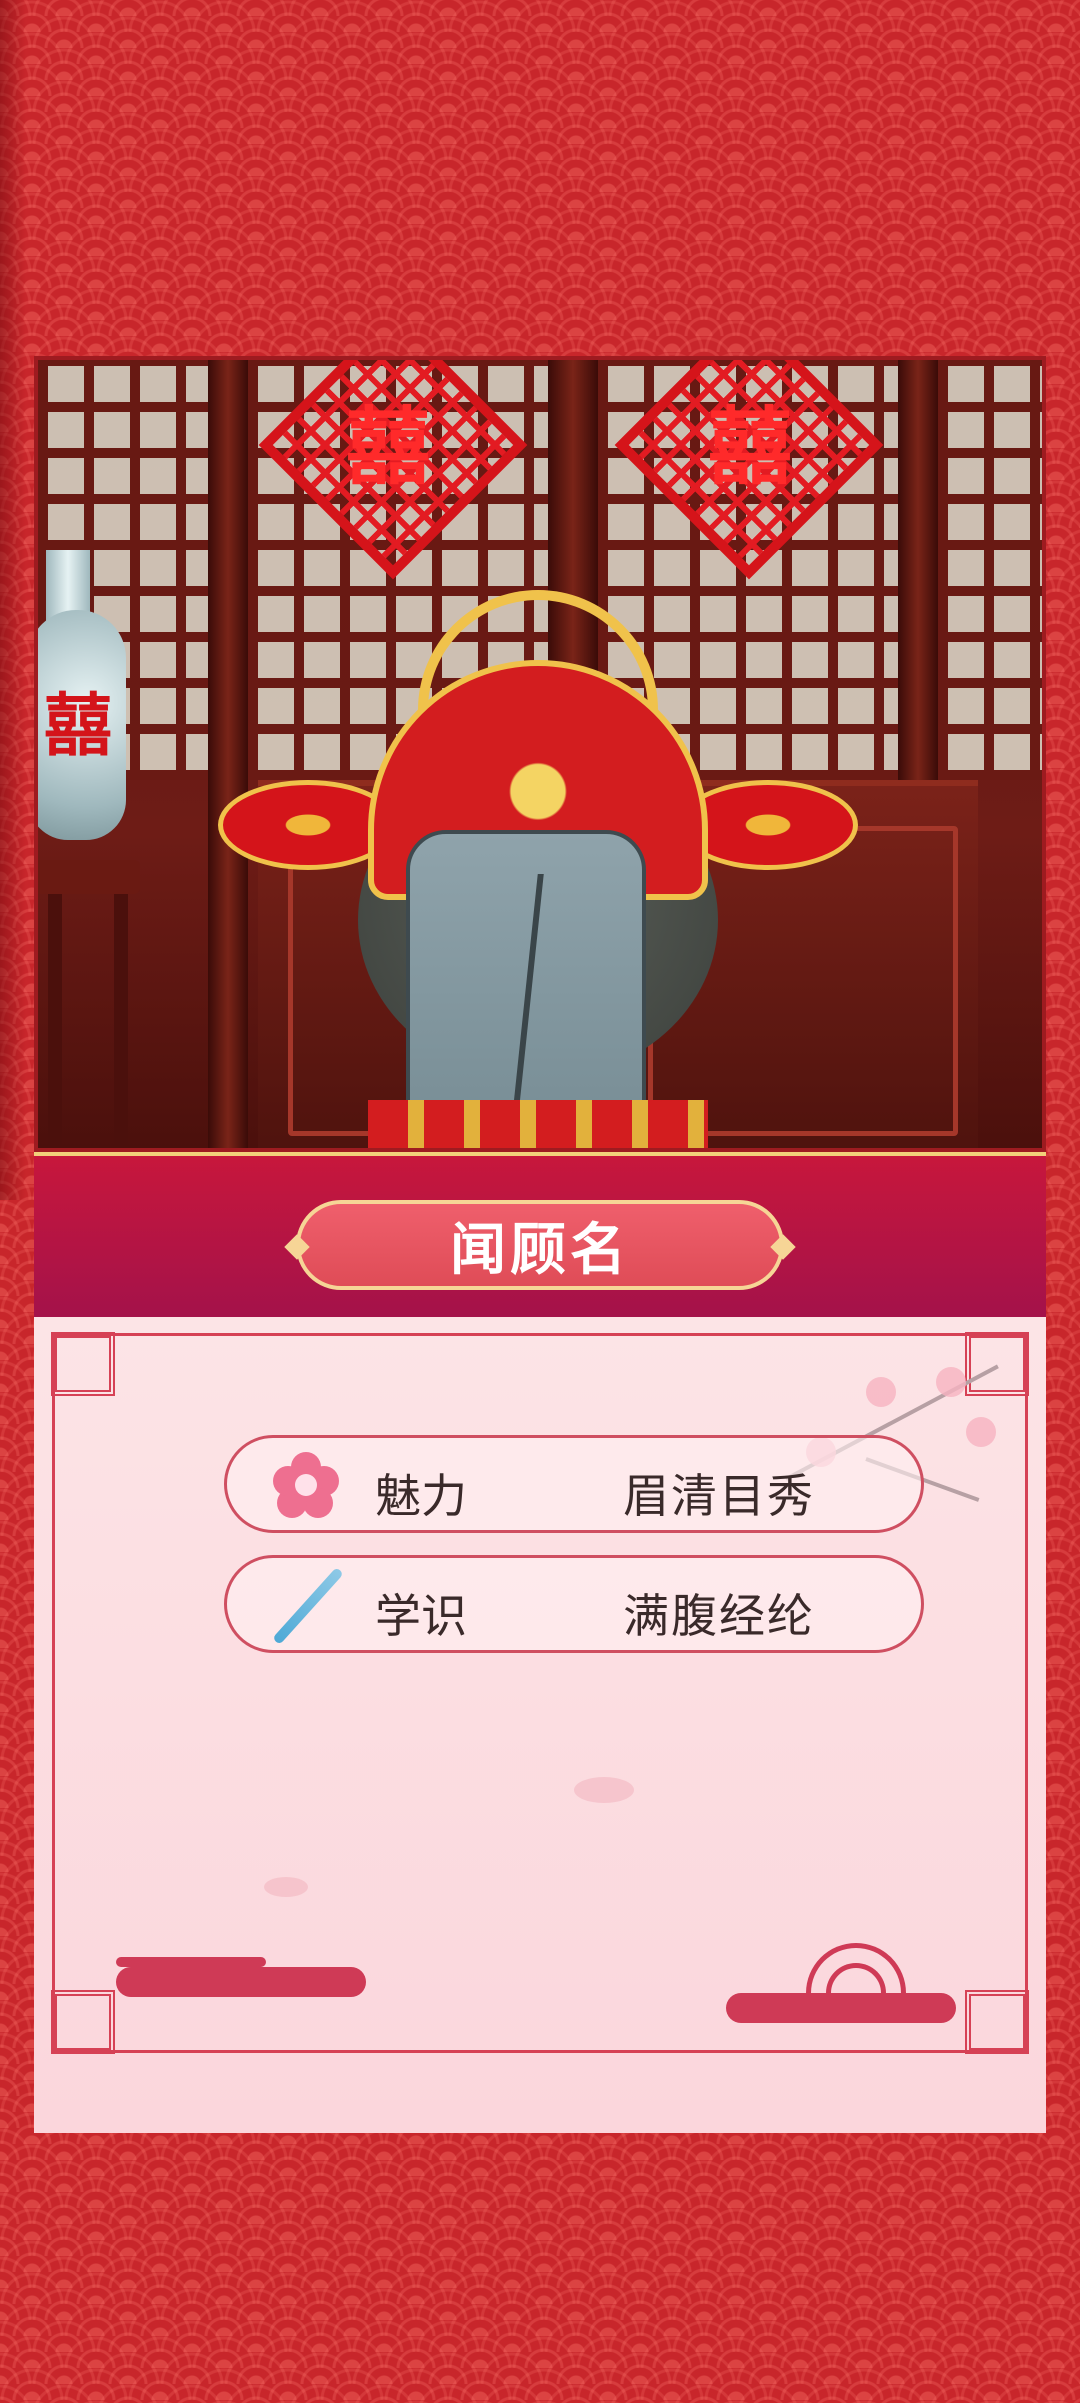 This screenshot has height=2403, width=1080. I want to click on vase-stand, so click(89, 1004).